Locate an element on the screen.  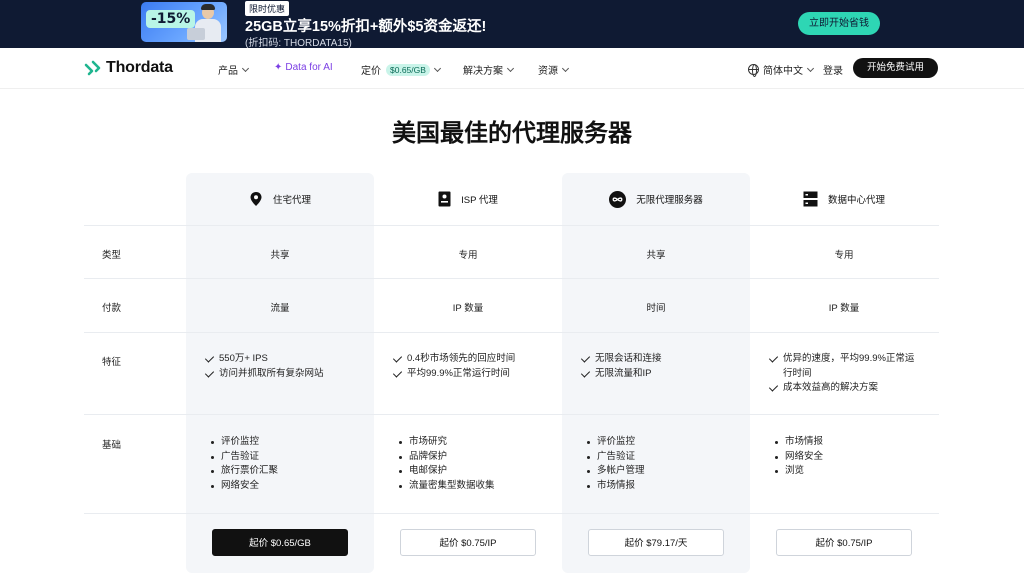
payment-cell: 时间 is located at coordinates (656, 308).